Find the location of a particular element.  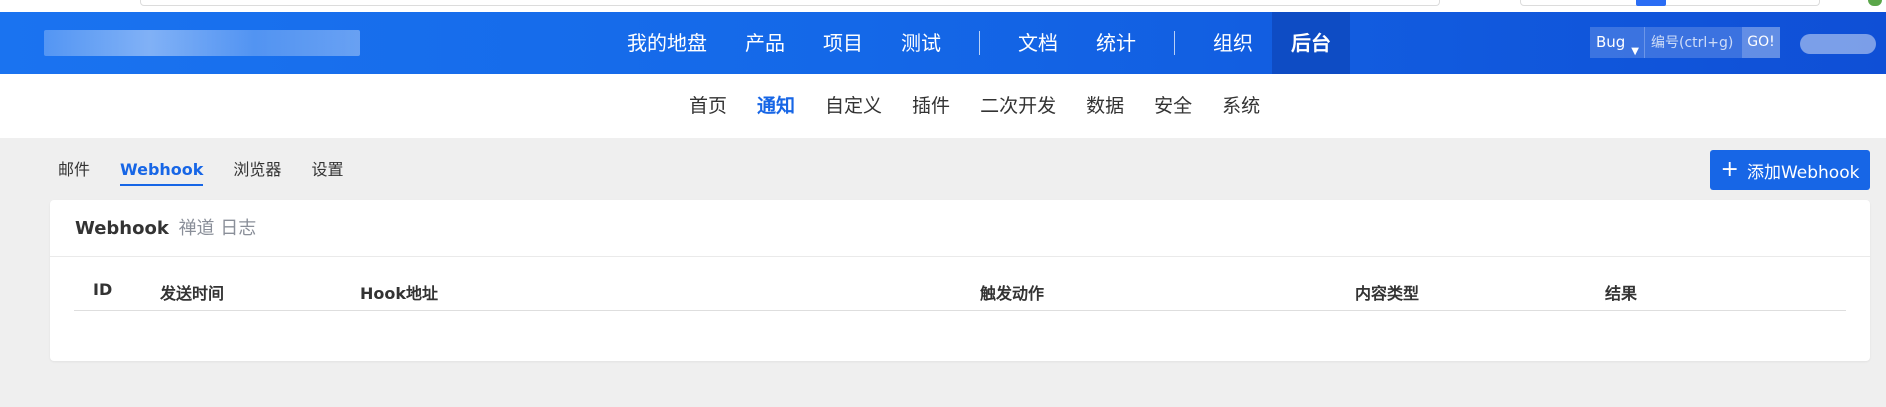

column-header-result: 结果 is located at coordinates (1621, 292).